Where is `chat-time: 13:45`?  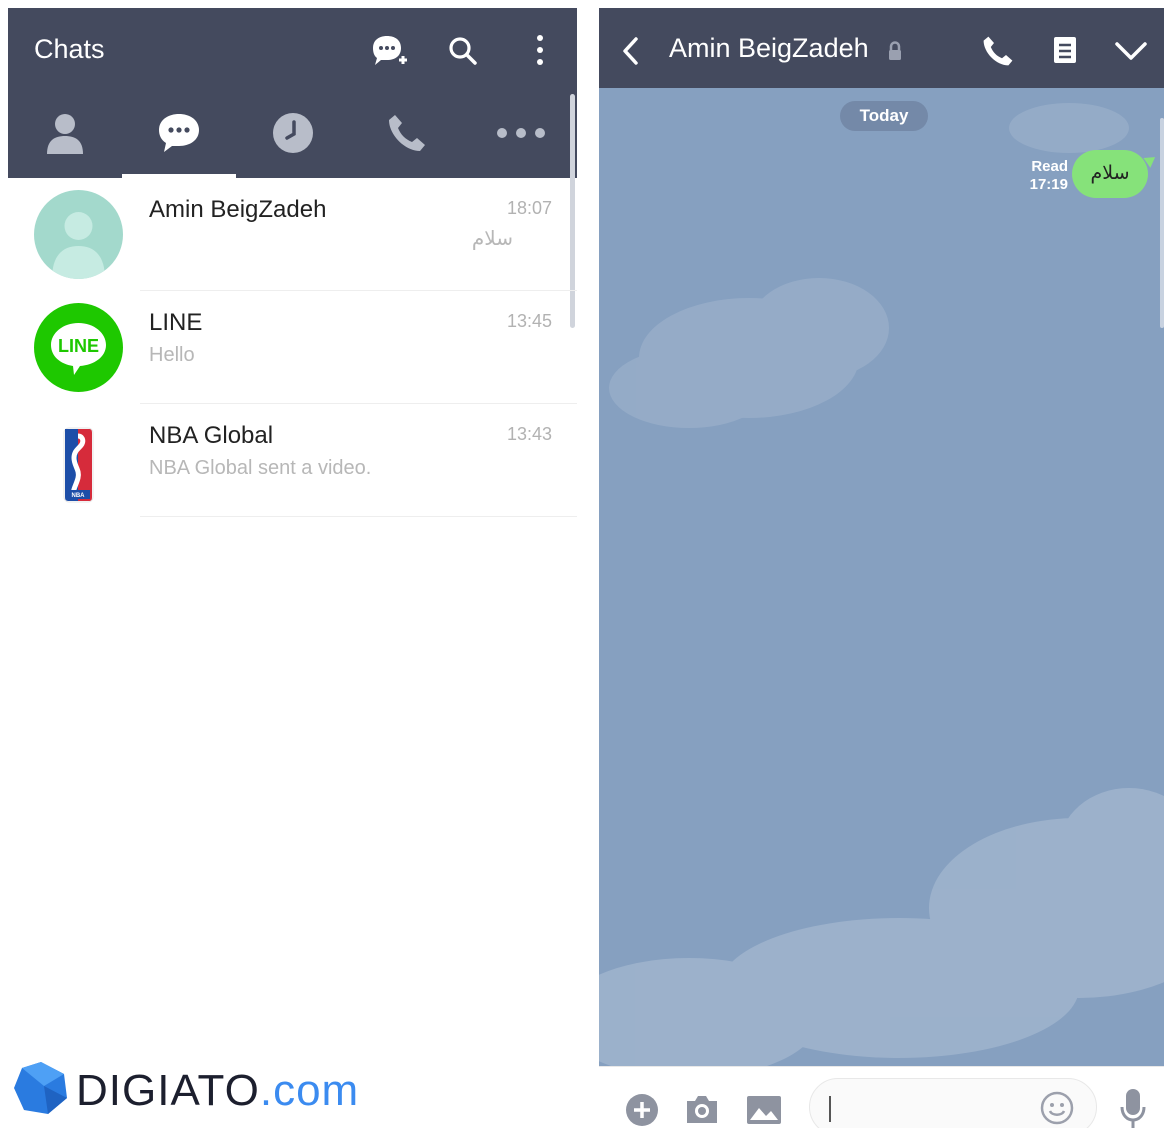 chat-time: 13:45 is located at coordinates (529, 321).